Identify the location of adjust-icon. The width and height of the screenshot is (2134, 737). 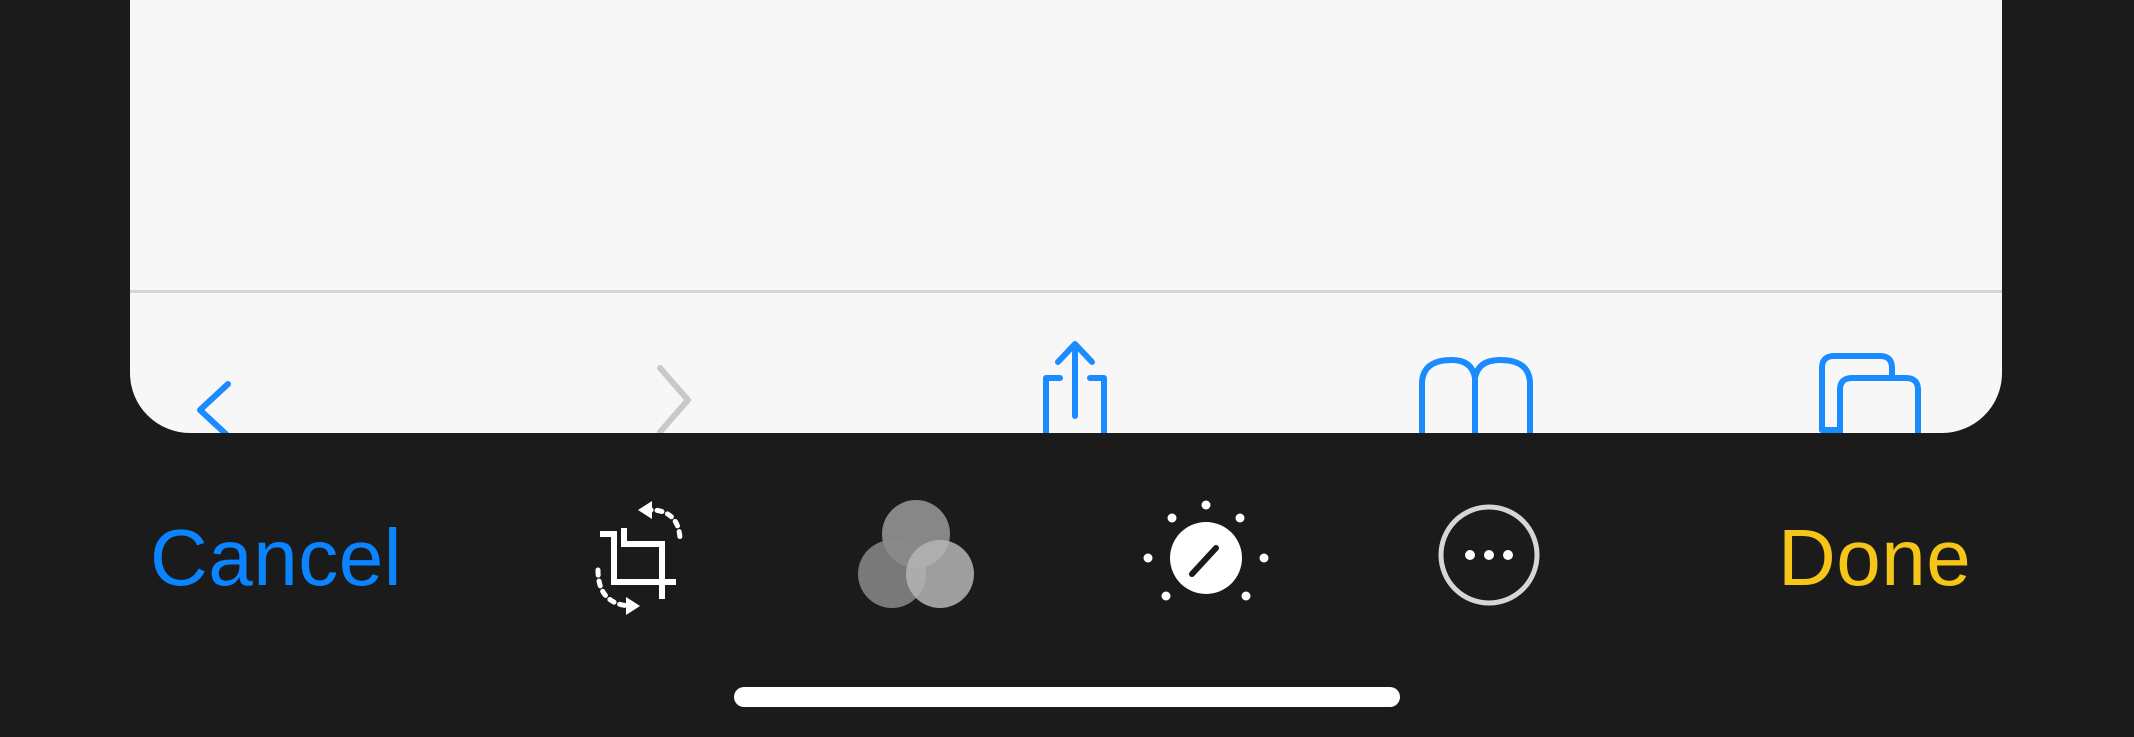
(1206, 556).